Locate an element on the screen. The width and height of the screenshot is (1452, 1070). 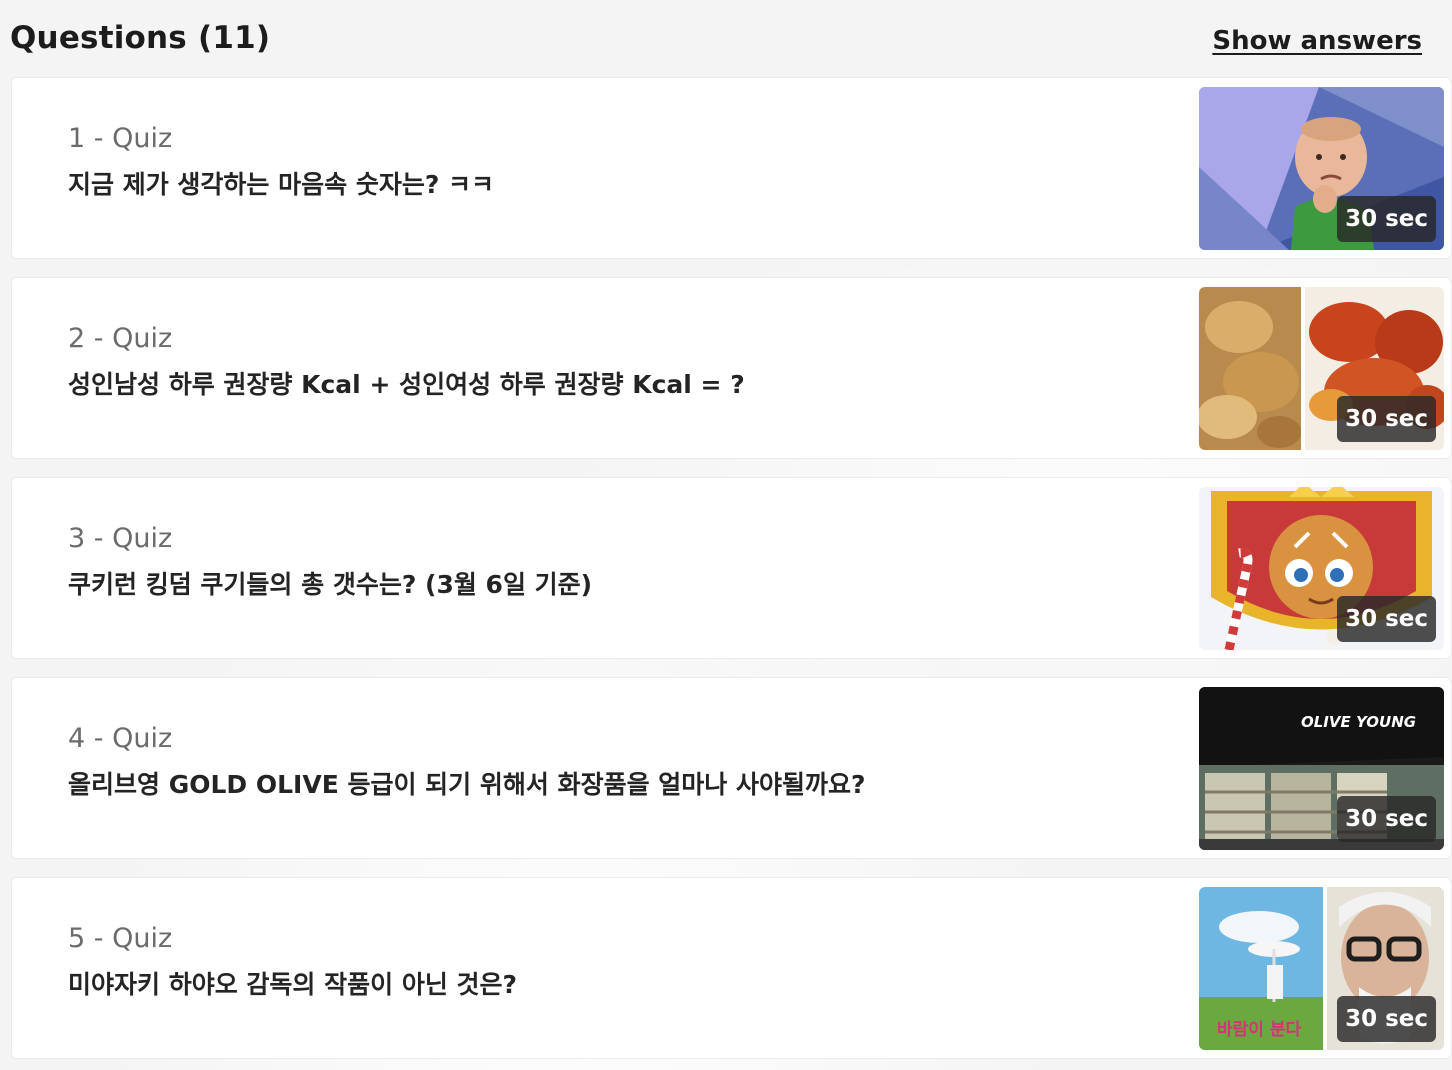
question-number-label: 1 - Quiz is located at coordinates (120, 138).